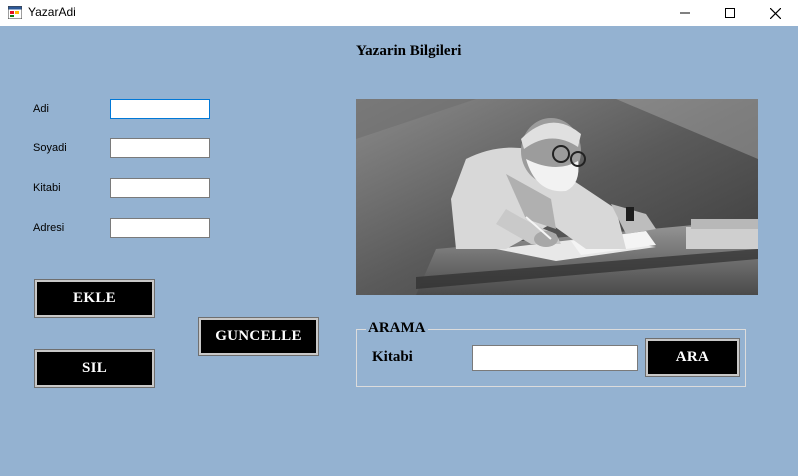 The height and width of the screenshot is (476, 798). What do you see at coordinates (409, 51) in the screenshot?
I see `form-title: Yazarin Bilgileri` at bounding box center [409, 51].